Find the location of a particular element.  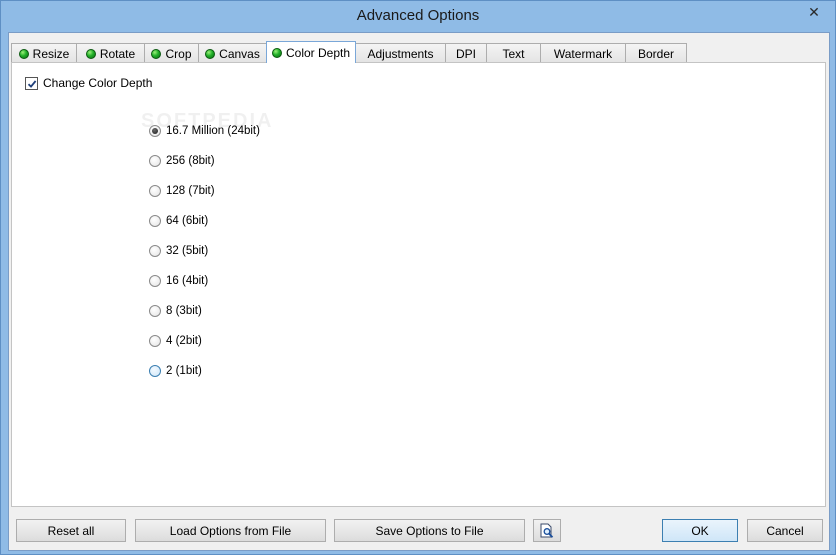

radio-label: 32 (5bit) is located at coordinates (187, 251).